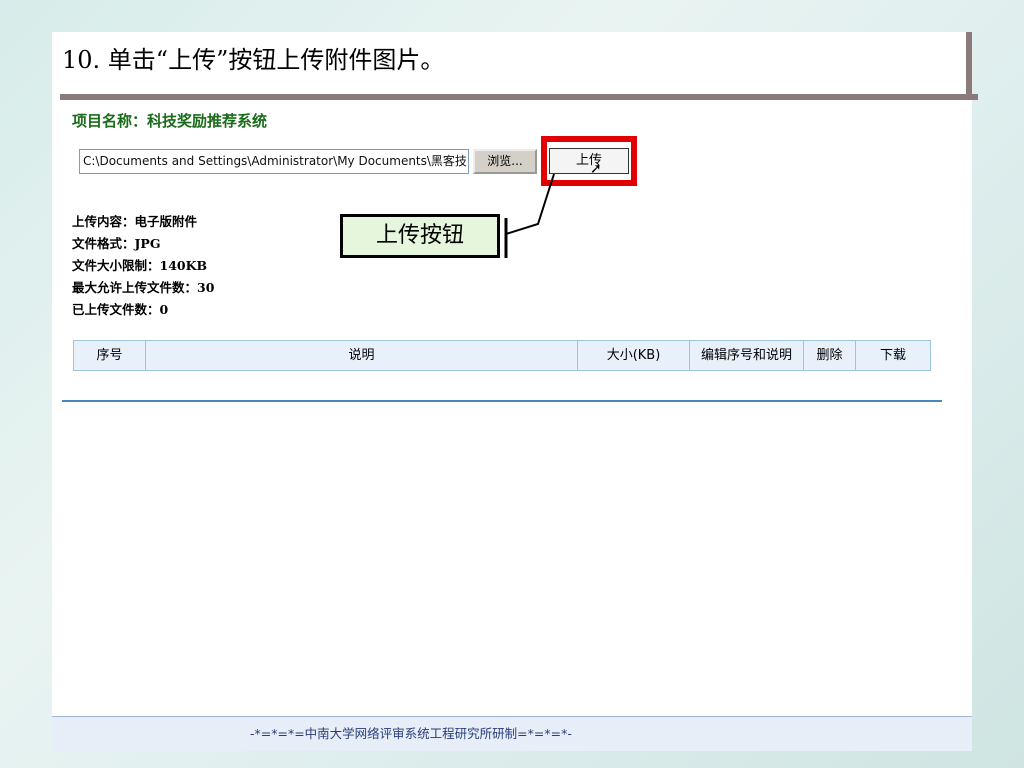  Describe the element at coordinates (512, 63) in the screenshot. I see `title-bar: 10. 单击“上传”按钮上传附件图片。` at that location.